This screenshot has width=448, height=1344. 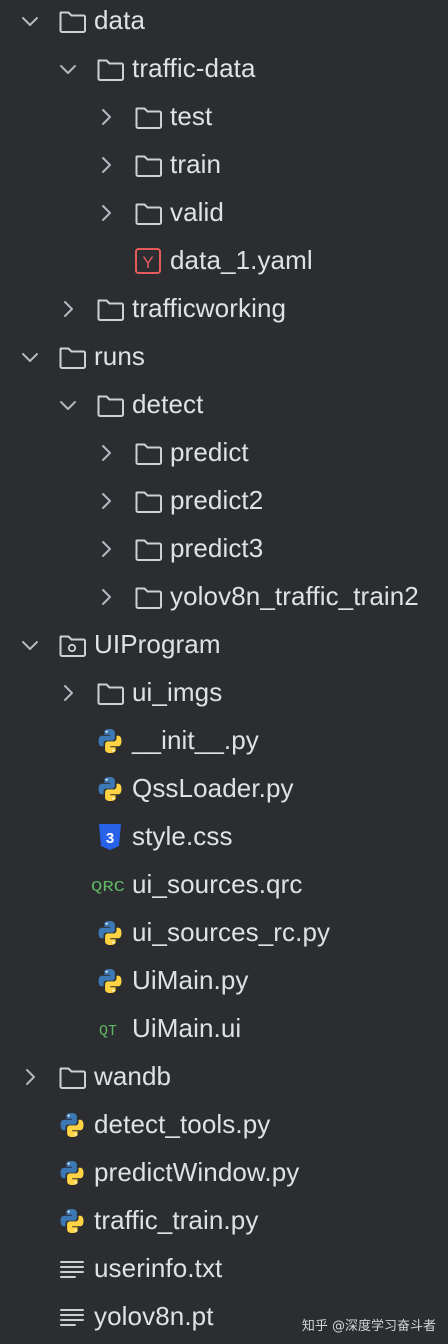 I want to click on tree-item-label: detect_tools.py, so click(x=182, y=1124).